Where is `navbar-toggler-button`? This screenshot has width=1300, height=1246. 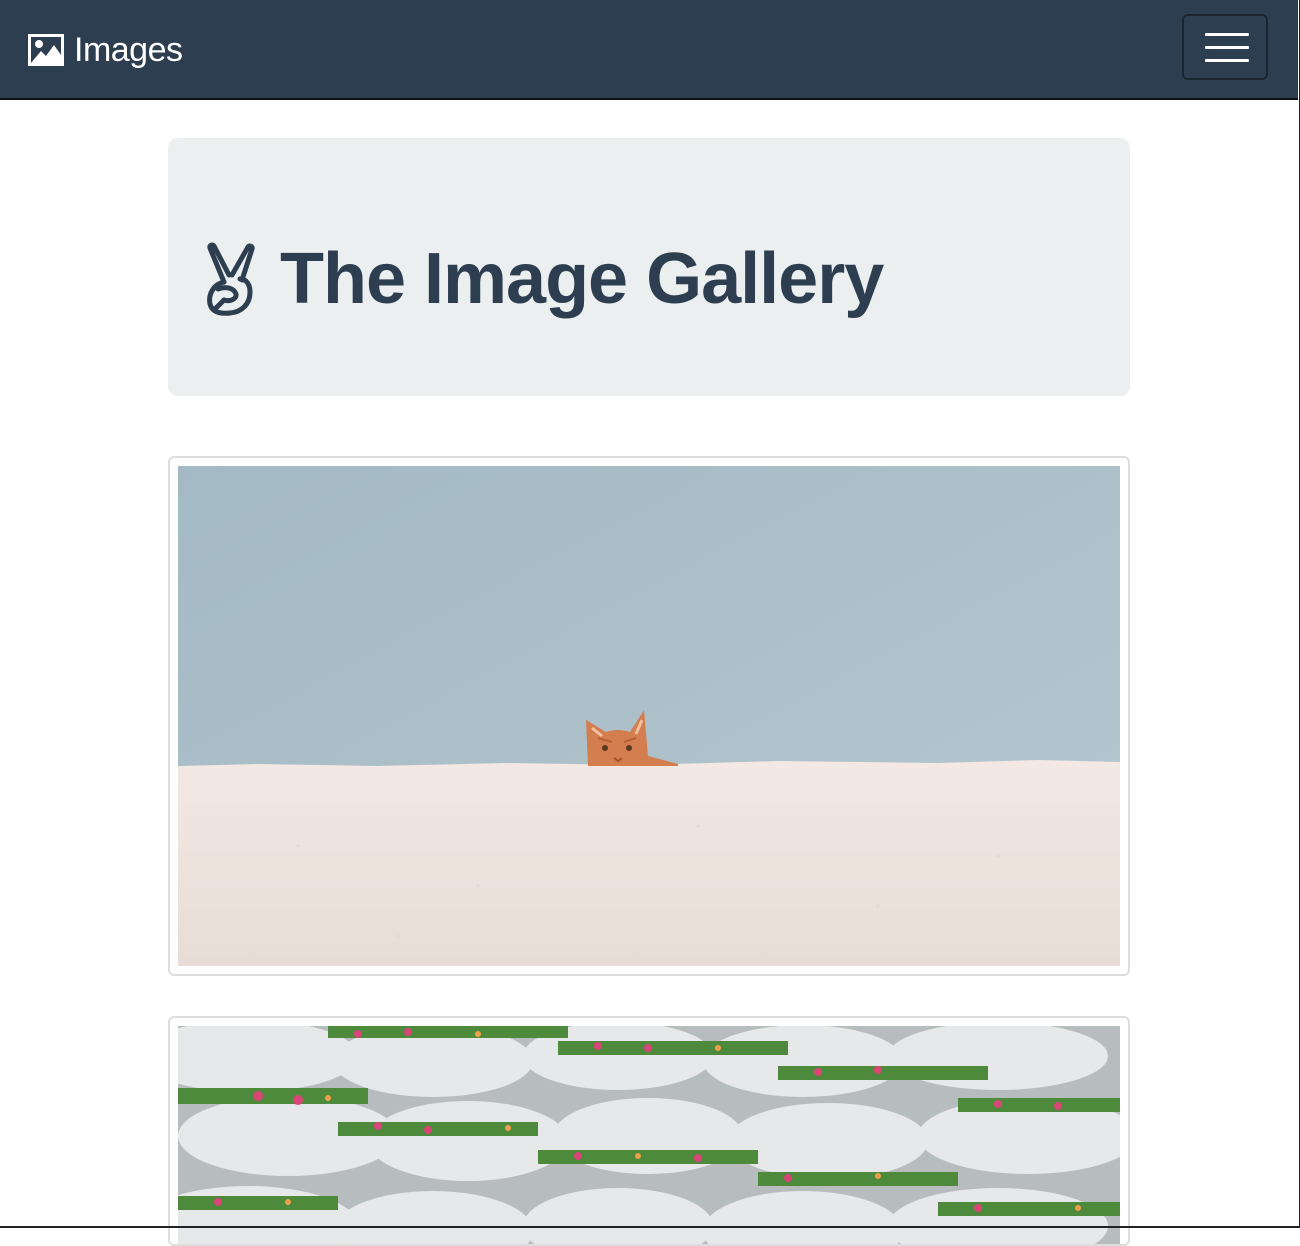
navbar-toggler-button is located at coordinates (1225, 47).